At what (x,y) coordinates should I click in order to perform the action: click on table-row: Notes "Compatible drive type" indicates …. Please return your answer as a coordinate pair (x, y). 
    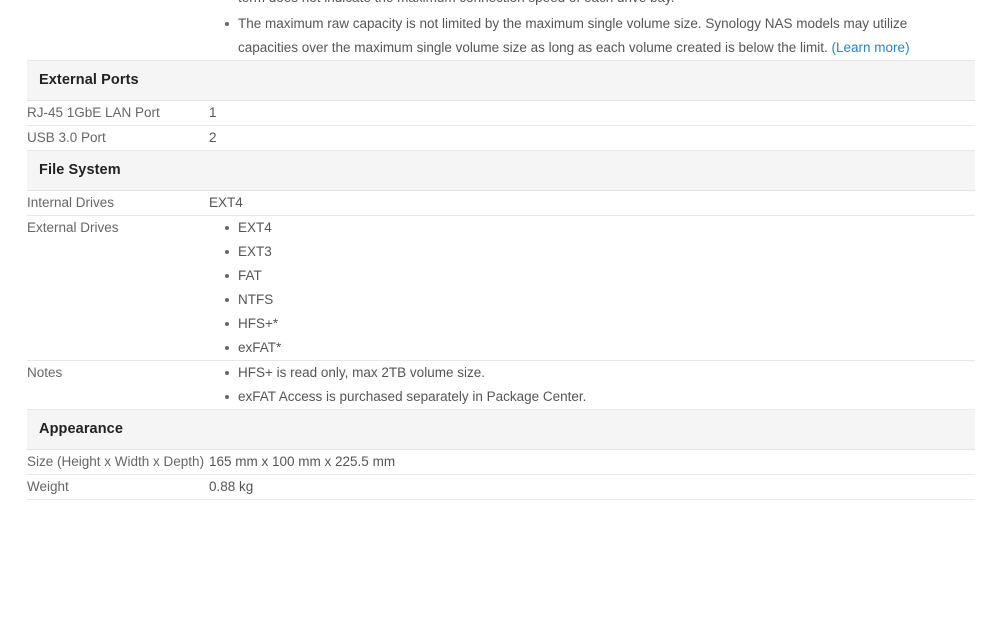
    Looking at the image, I should click on (501, 30).